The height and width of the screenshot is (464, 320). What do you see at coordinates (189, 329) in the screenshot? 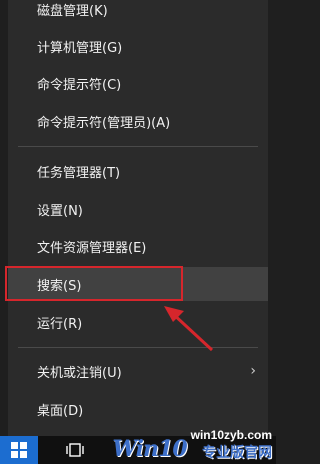
I see `annotation-arrow-icon` at bounding box center [189, 329].